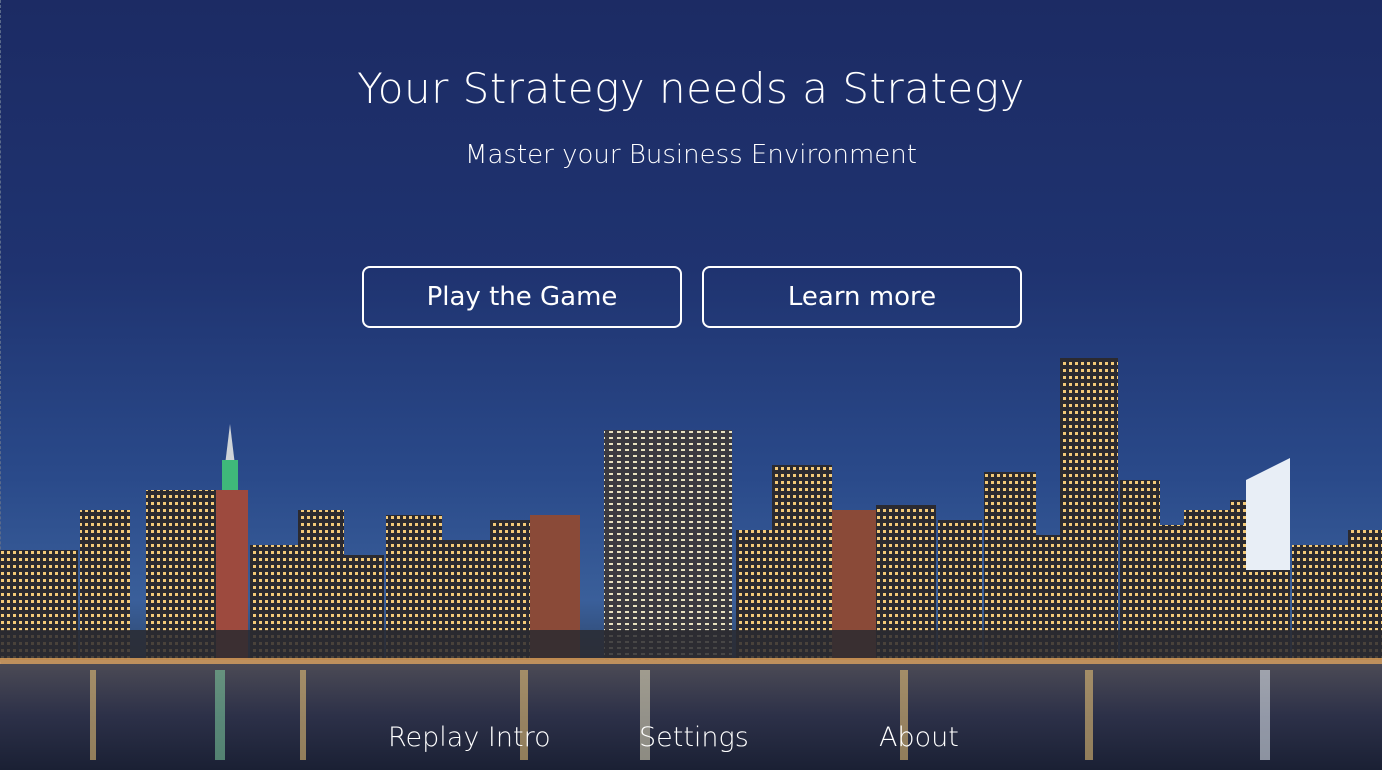 The image size is (1382, 770). Describe the element at coordinates (469, 737) in the screenshot. I see `replay-intro-link: Replay Intro` at that location.